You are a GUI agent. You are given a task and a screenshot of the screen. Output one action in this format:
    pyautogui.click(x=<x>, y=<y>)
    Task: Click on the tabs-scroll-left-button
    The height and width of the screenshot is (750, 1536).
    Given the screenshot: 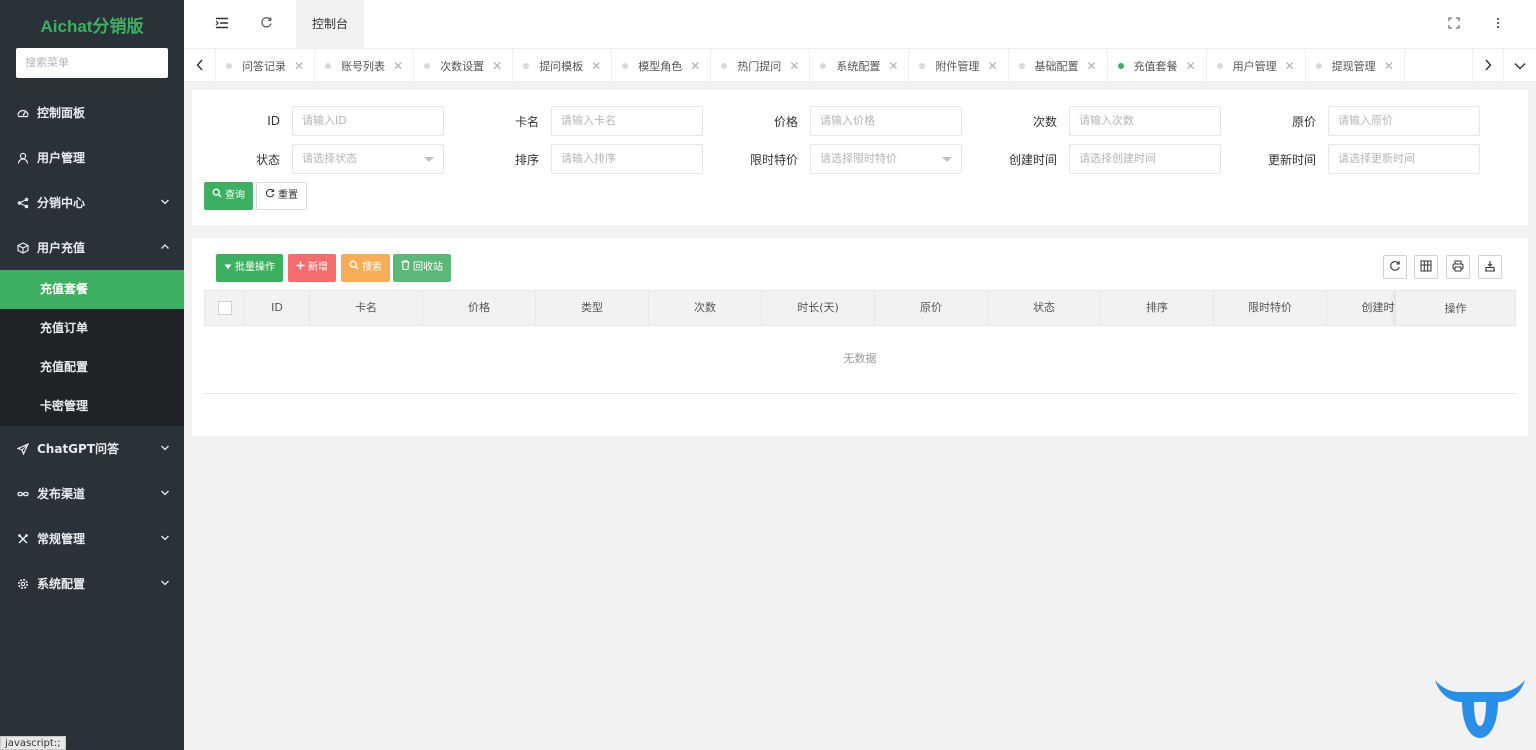 What is the action you would take?
    pyautogui.click(x=200, y=66)
    